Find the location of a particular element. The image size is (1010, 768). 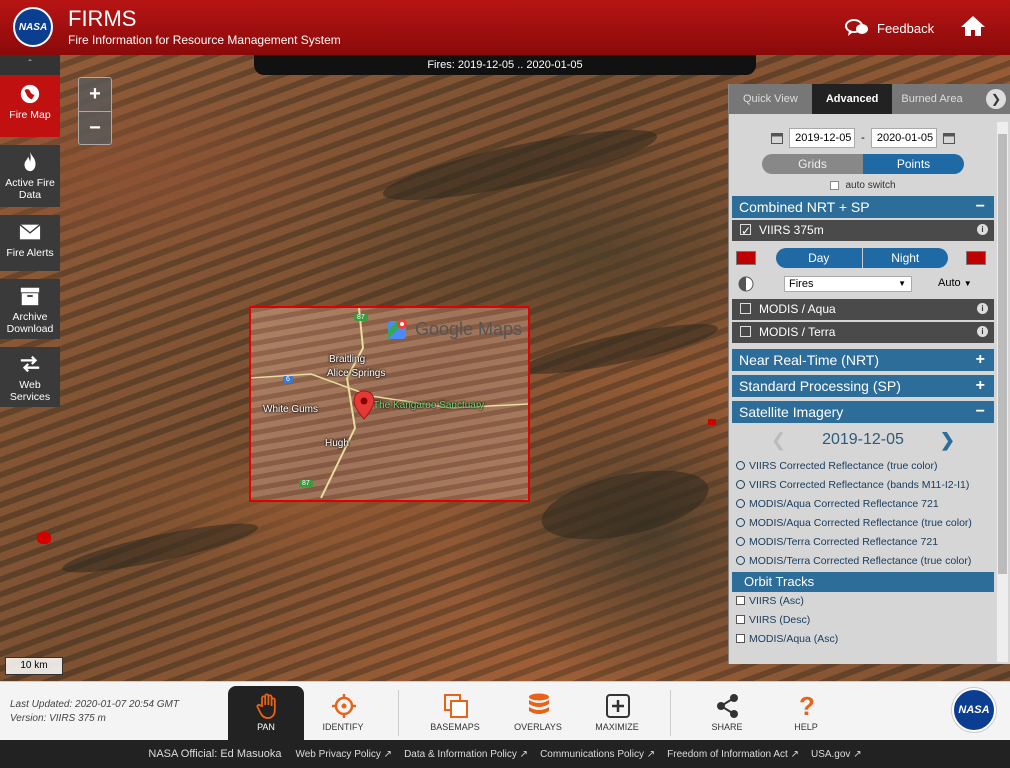

layer-modis-aqua: MODIS / Aqua i is located at coordinates (863, 309).